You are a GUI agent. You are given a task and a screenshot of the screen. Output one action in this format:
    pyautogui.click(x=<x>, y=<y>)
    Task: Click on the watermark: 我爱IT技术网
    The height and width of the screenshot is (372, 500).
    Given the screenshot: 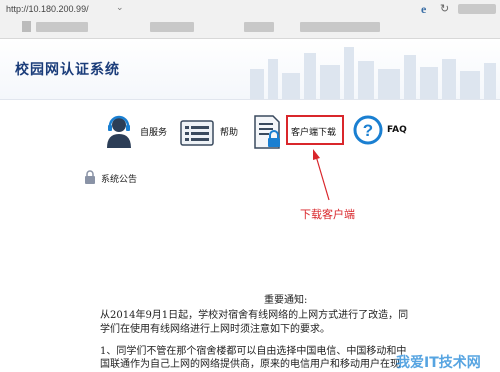 What is the action you would take?
    pyautogui.click(x=438, y=363)
    